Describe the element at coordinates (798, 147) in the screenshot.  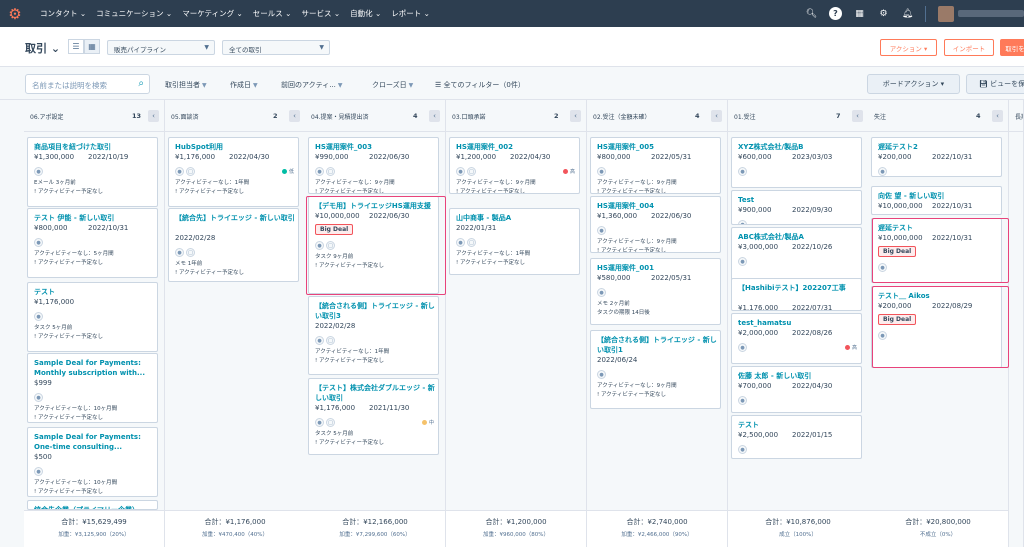
I see `deal-name-link: XYZ株式会社/製品B` at that location.